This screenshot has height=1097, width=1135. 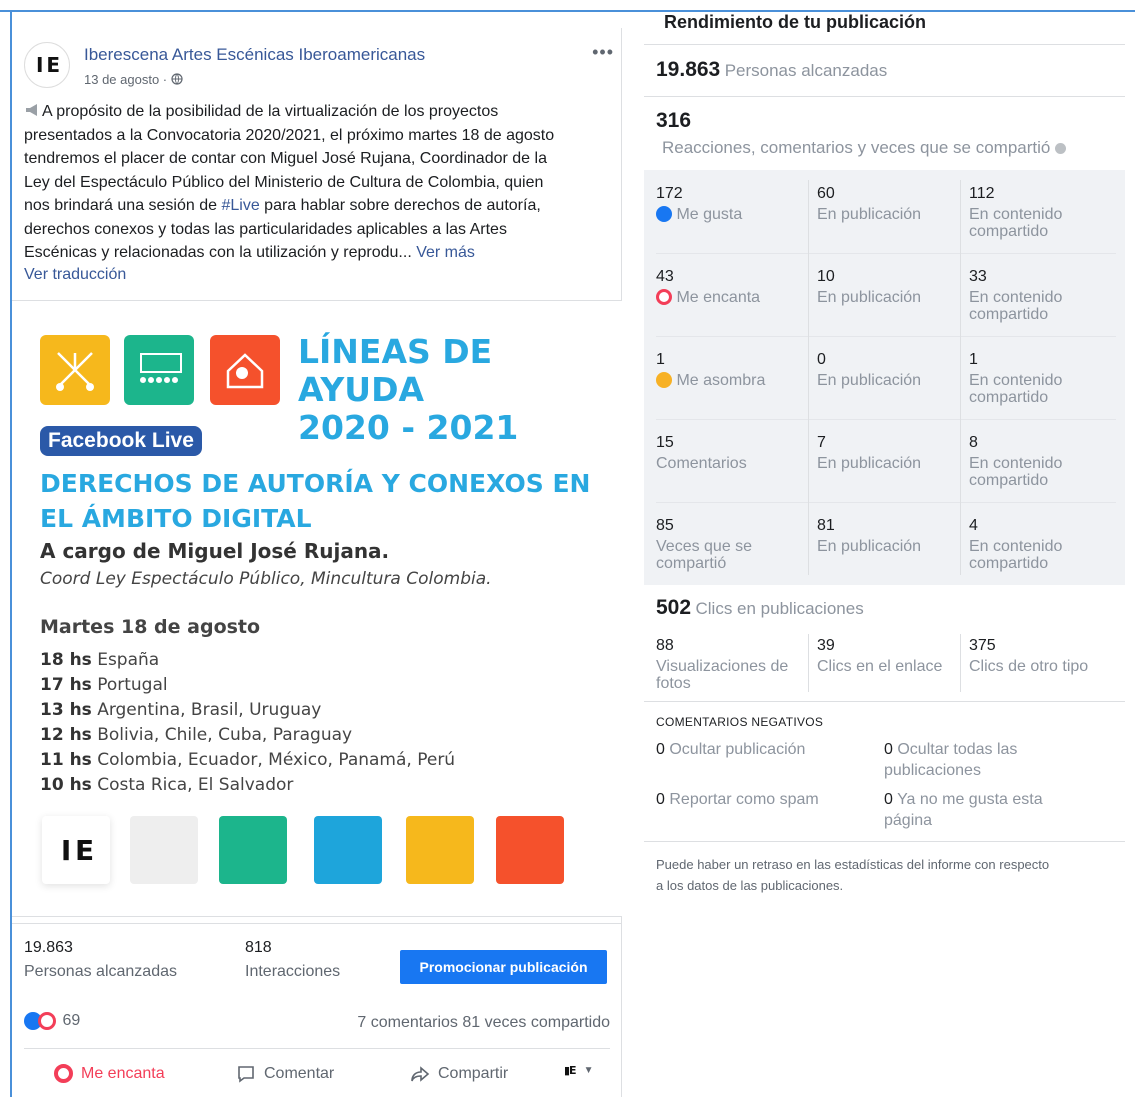 I want to click on hide-all-stat: 0 Ocultar todas las publicaciones, so click(x=951, y=760).